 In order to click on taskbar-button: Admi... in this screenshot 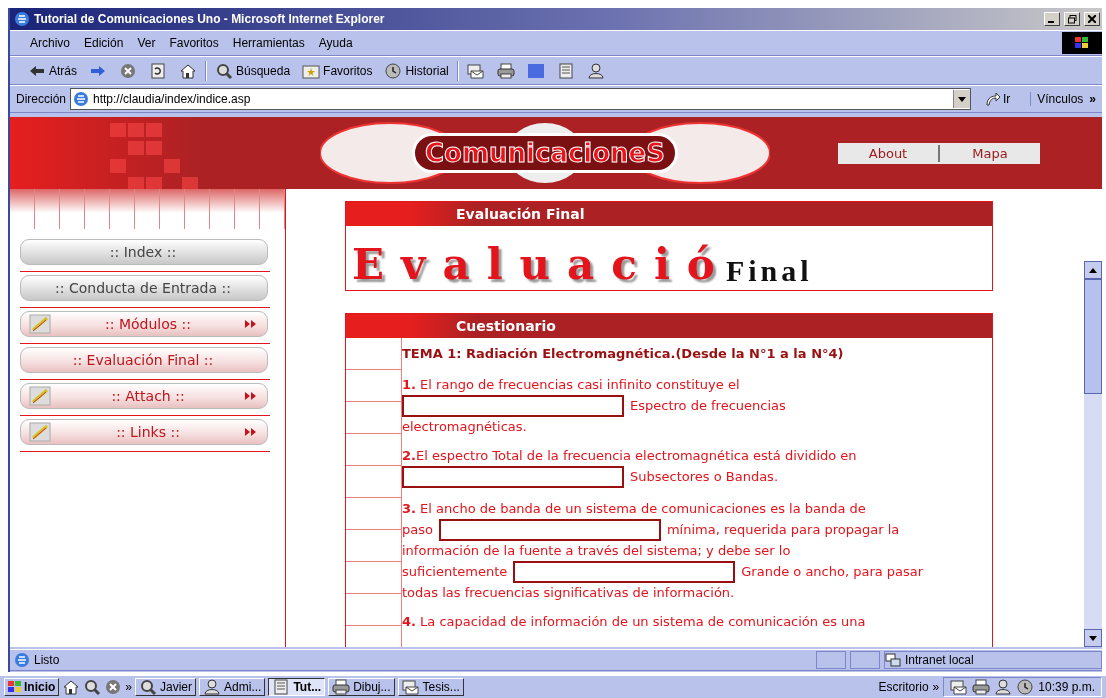, I will do `click(232, 687)`.